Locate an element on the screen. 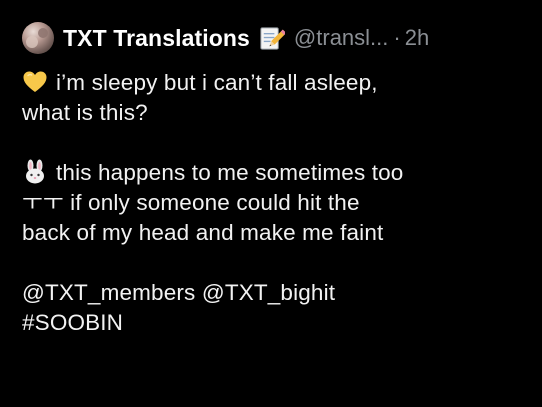 The width and height of the screenshot is (542, 407). tweet-header: TXT Translations @transl... · 2h is located at coordinates (273, 38).